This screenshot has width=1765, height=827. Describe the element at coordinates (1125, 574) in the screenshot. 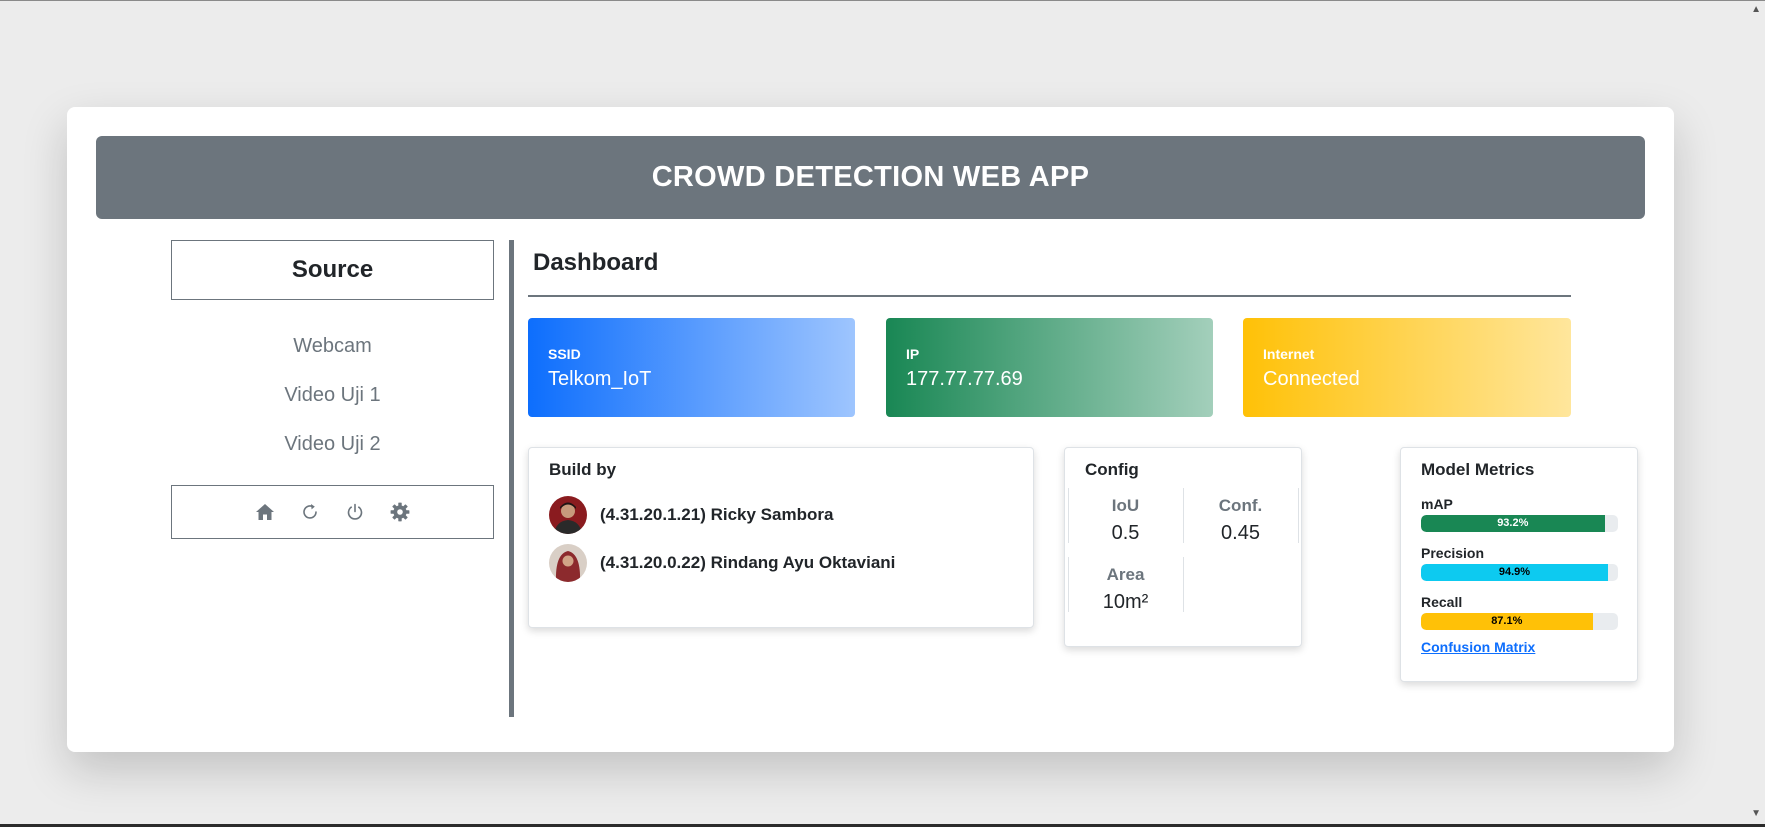

I see `config-area-label: Area` at that location.